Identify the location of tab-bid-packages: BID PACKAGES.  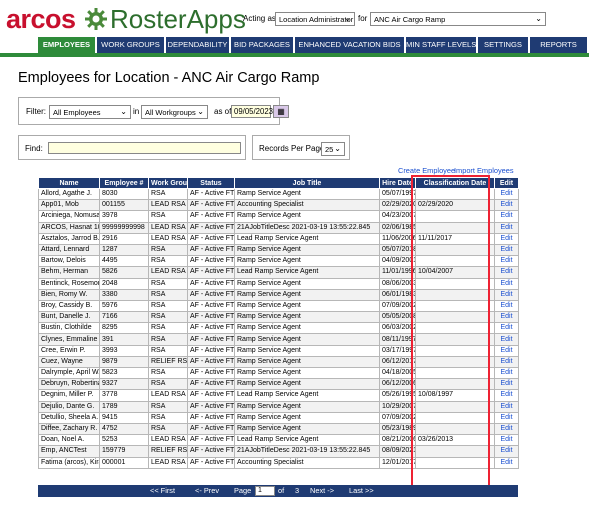
(262, 45).